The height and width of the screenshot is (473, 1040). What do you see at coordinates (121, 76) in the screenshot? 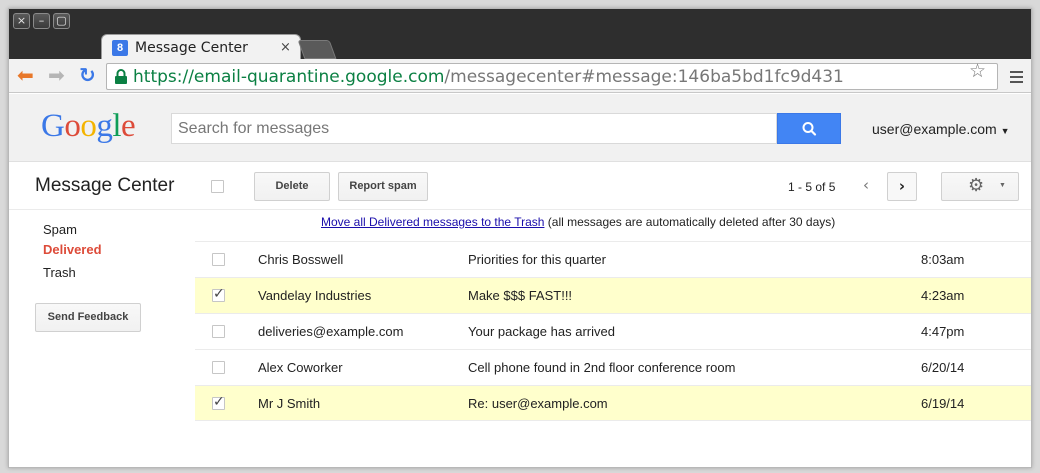
I see `lock-icon` at bounding box center [121, 76].